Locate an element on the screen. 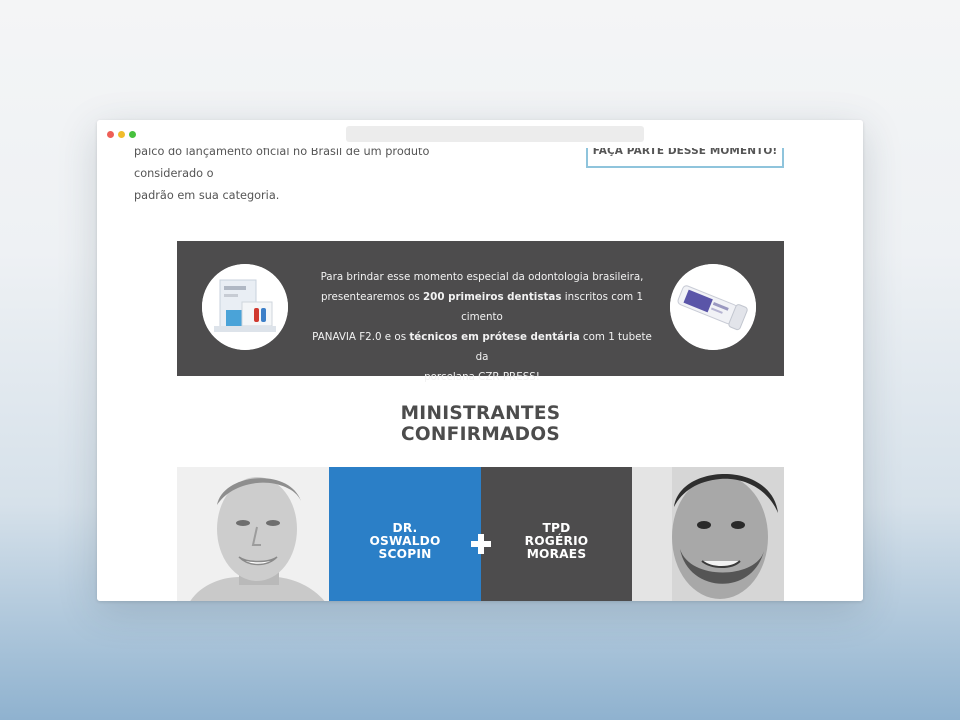  speaker-photo-oswaldo is located at coordinates (253, 534).